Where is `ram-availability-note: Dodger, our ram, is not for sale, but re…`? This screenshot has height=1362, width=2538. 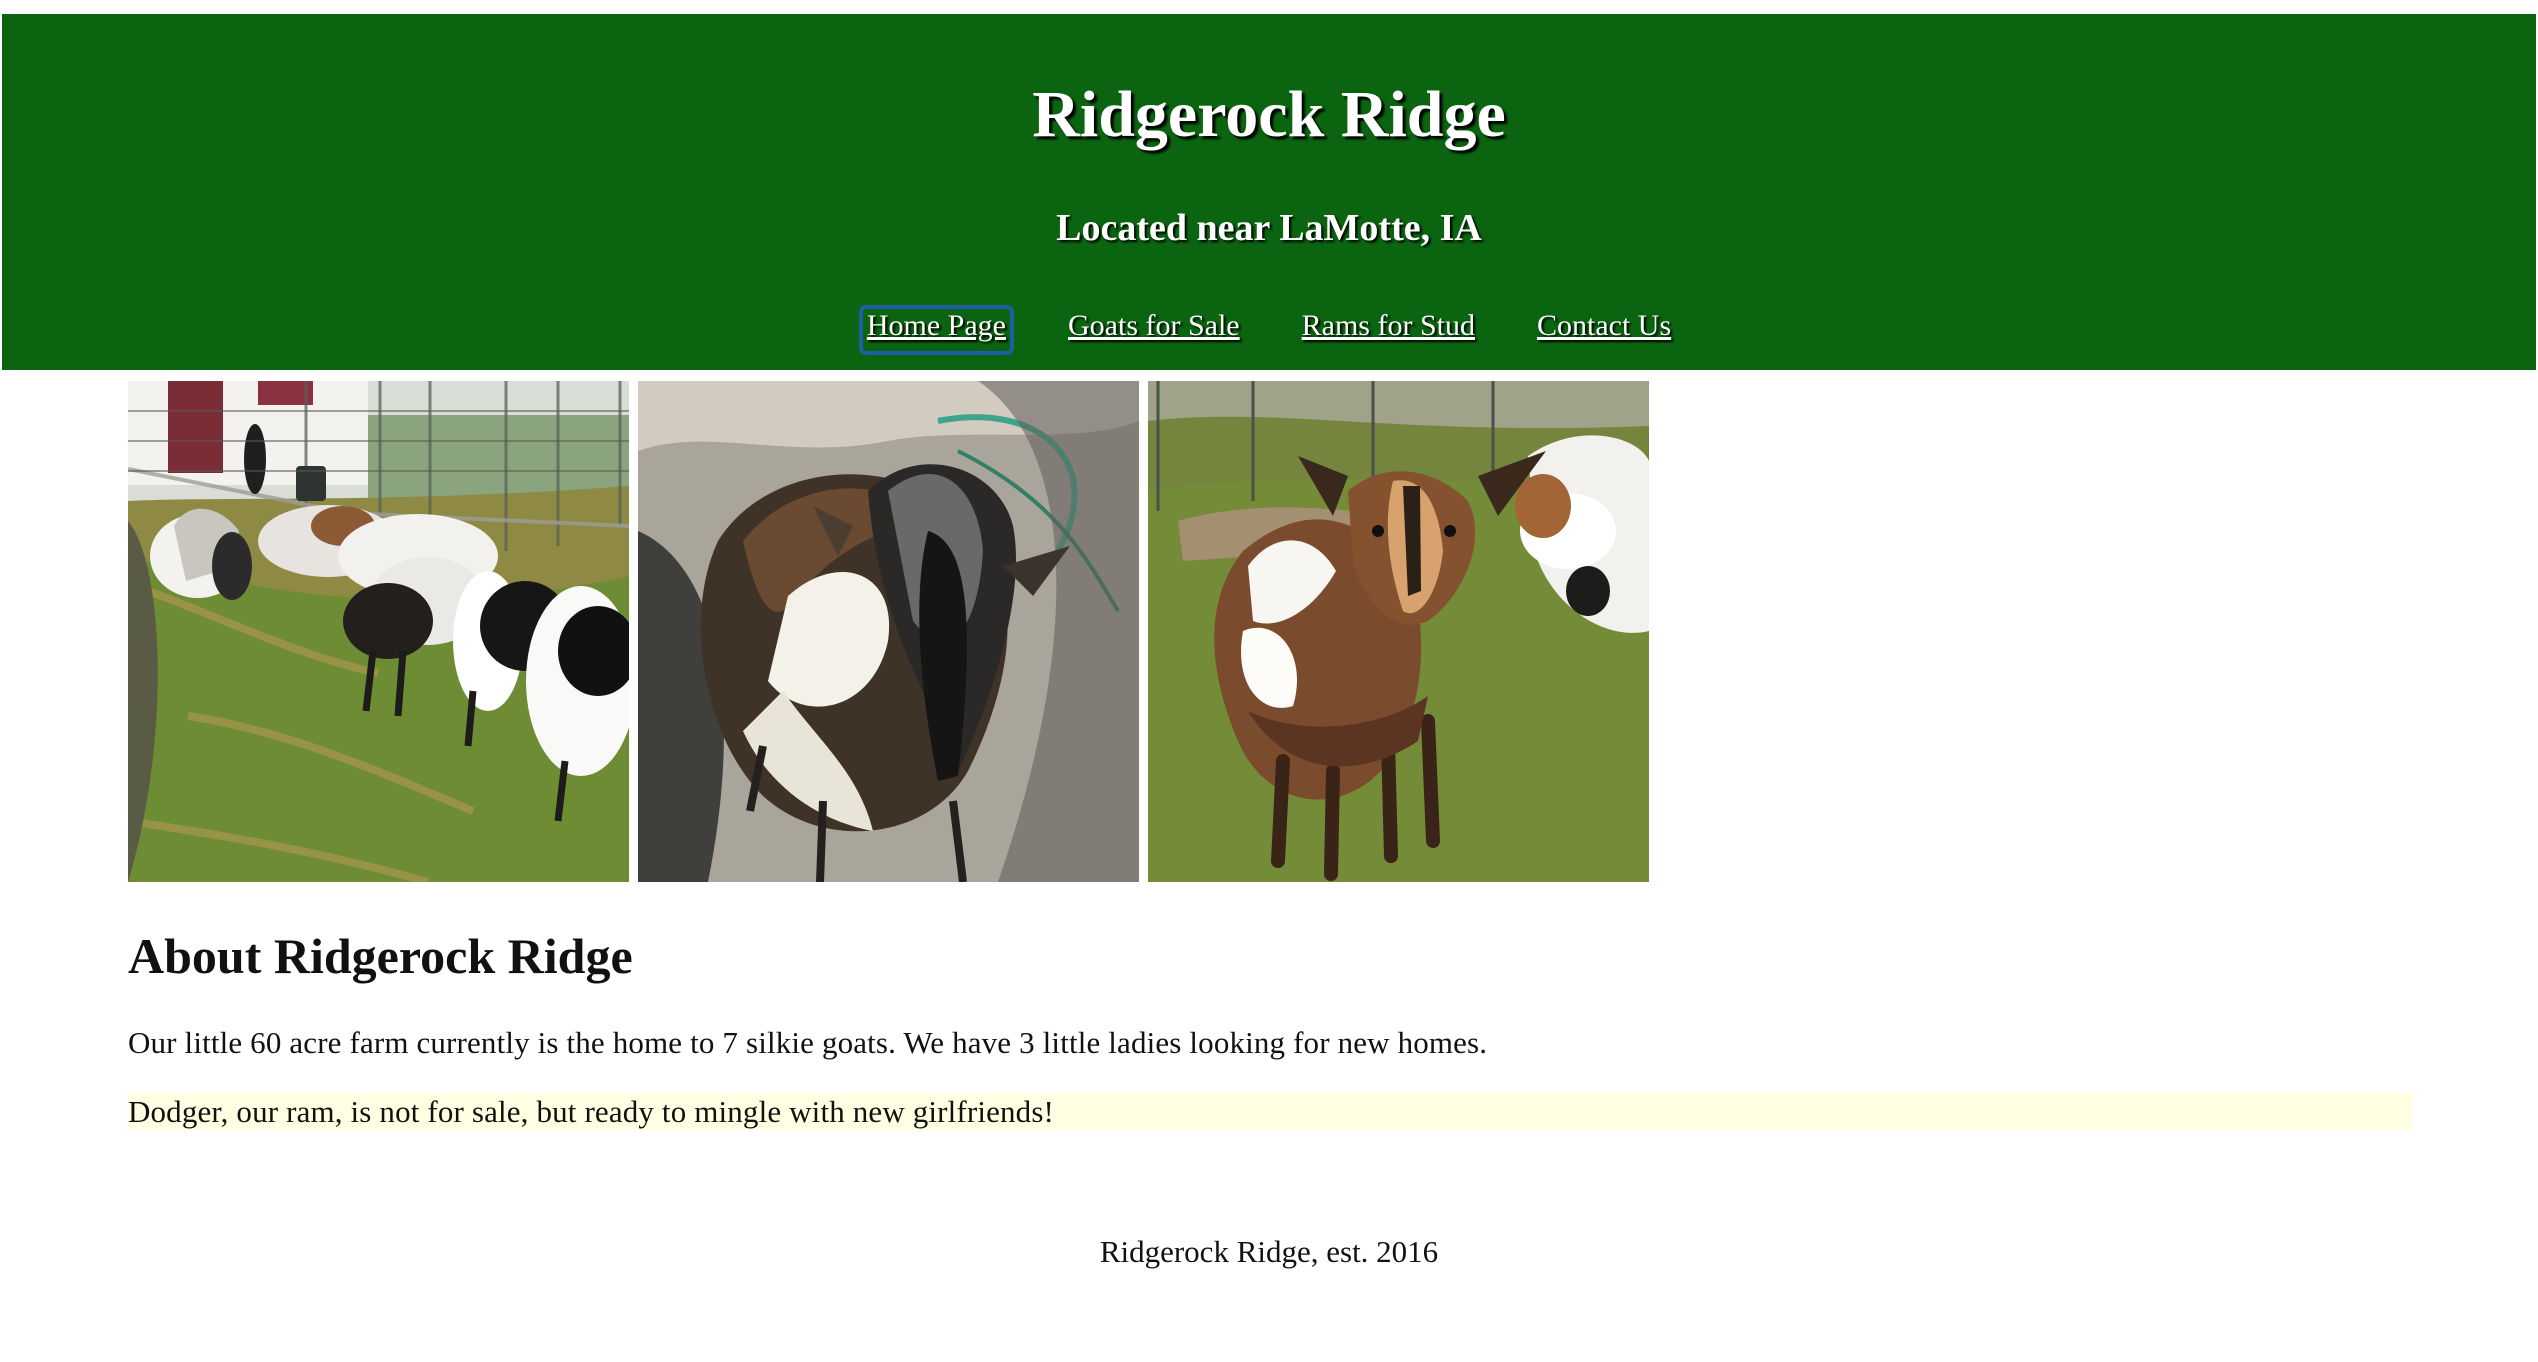
ram-availability-note: Dodger, our ram, is not for sale, but re… is located at coordinates (1270, 1111).